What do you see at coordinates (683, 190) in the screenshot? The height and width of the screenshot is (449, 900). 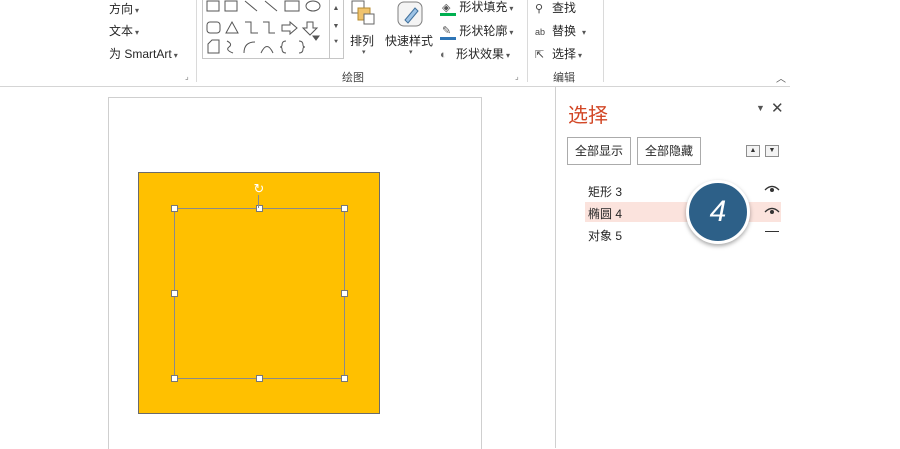 I see `list-item: 矩形 3` at bounding box center [683, 190].